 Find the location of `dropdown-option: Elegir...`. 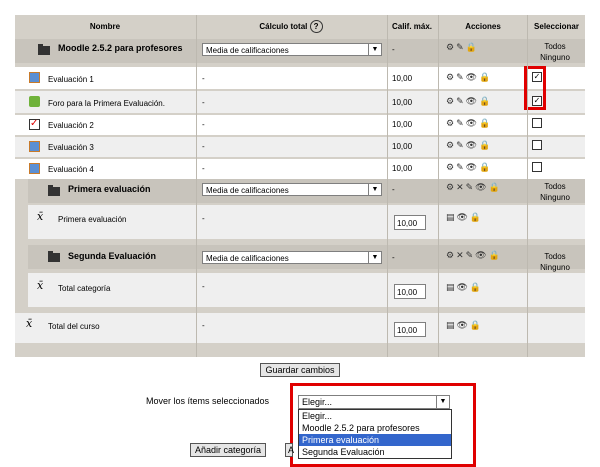

dropdown-option: Elegir... is located at coordinates (375, 416).